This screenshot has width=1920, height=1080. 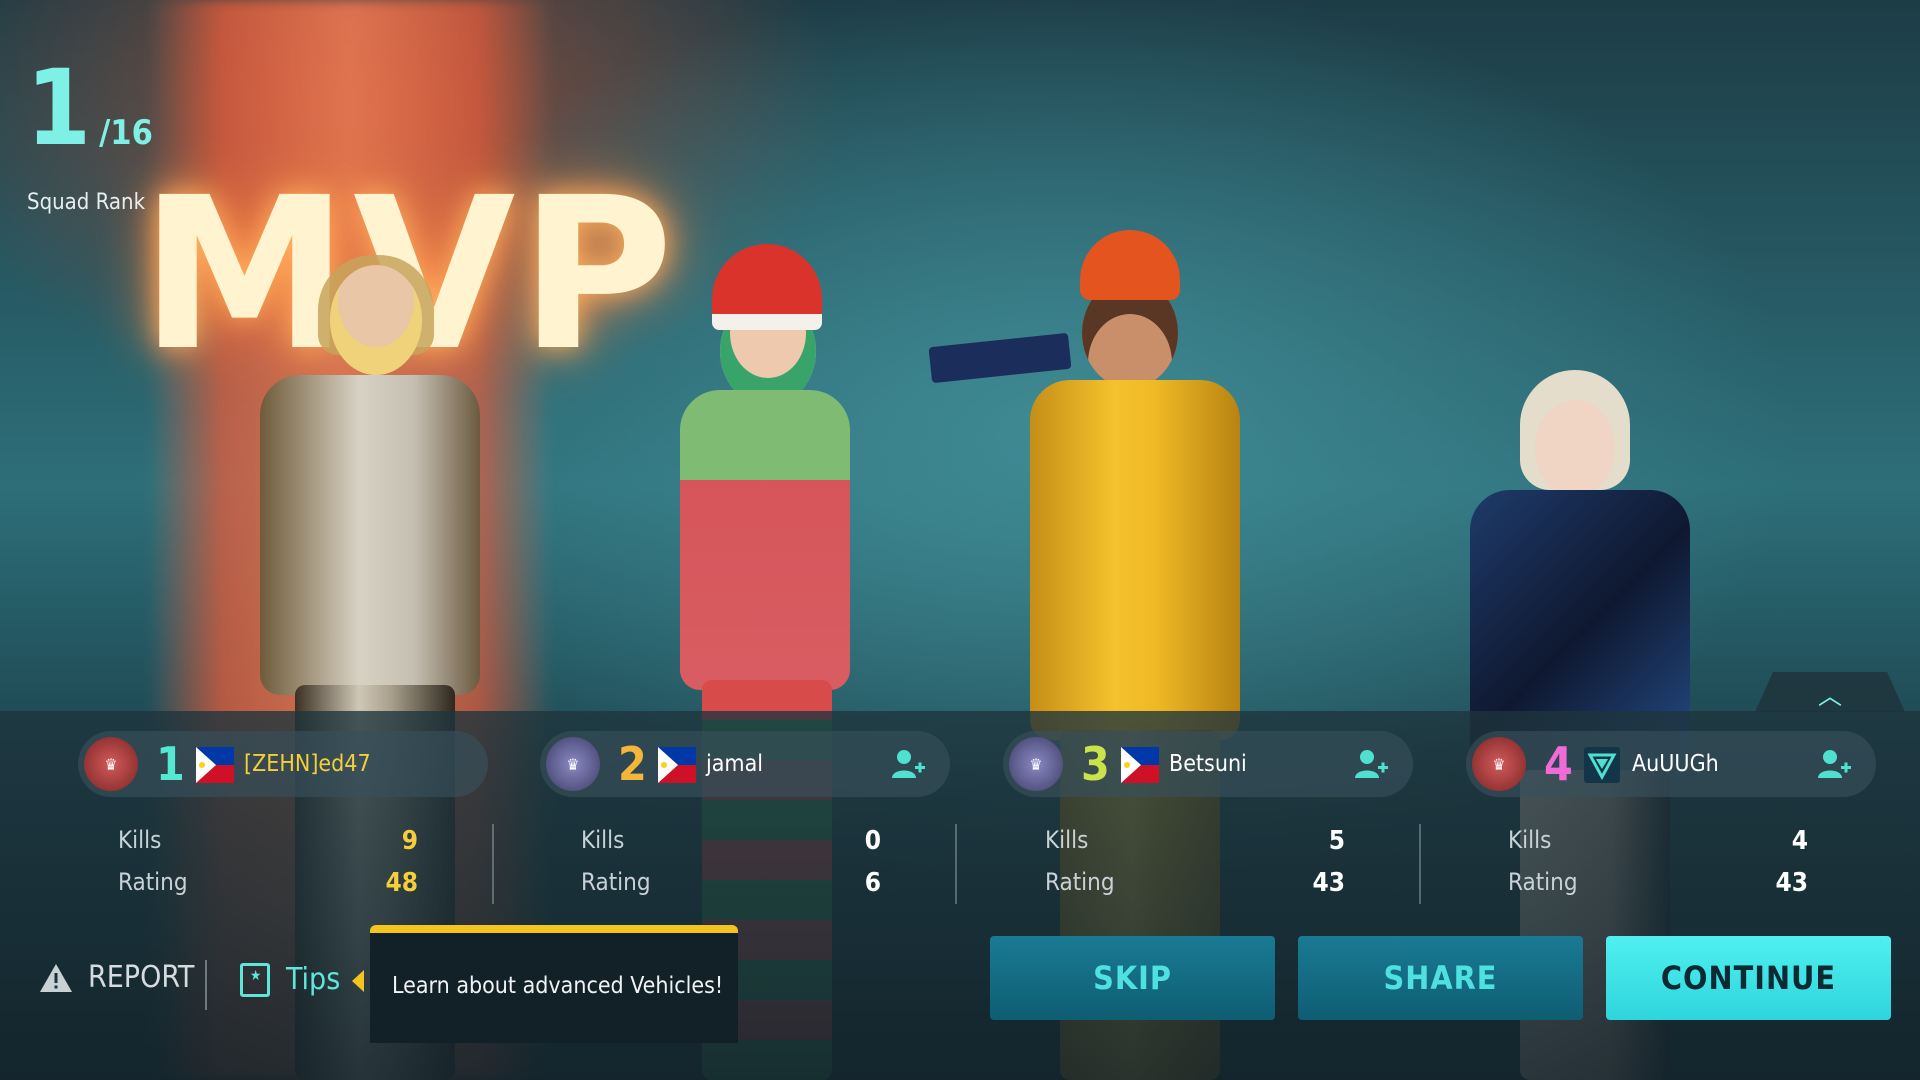 I want to click on rating-value: 6, so click(x=872, y=883).